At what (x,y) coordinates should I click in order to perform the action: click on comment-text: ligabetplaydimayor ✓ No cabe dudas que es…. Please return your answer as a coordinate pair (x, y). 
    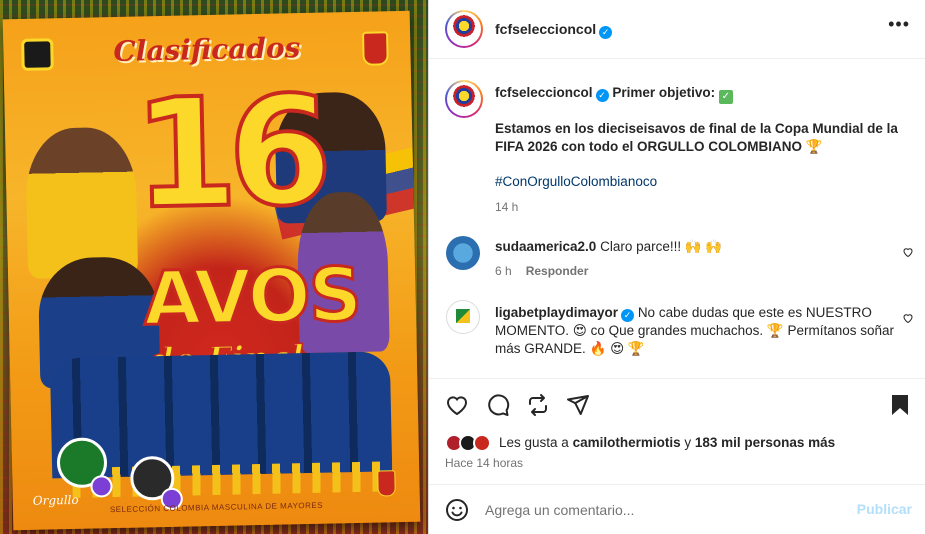
    Looking at the image, I should click on (695, 331).